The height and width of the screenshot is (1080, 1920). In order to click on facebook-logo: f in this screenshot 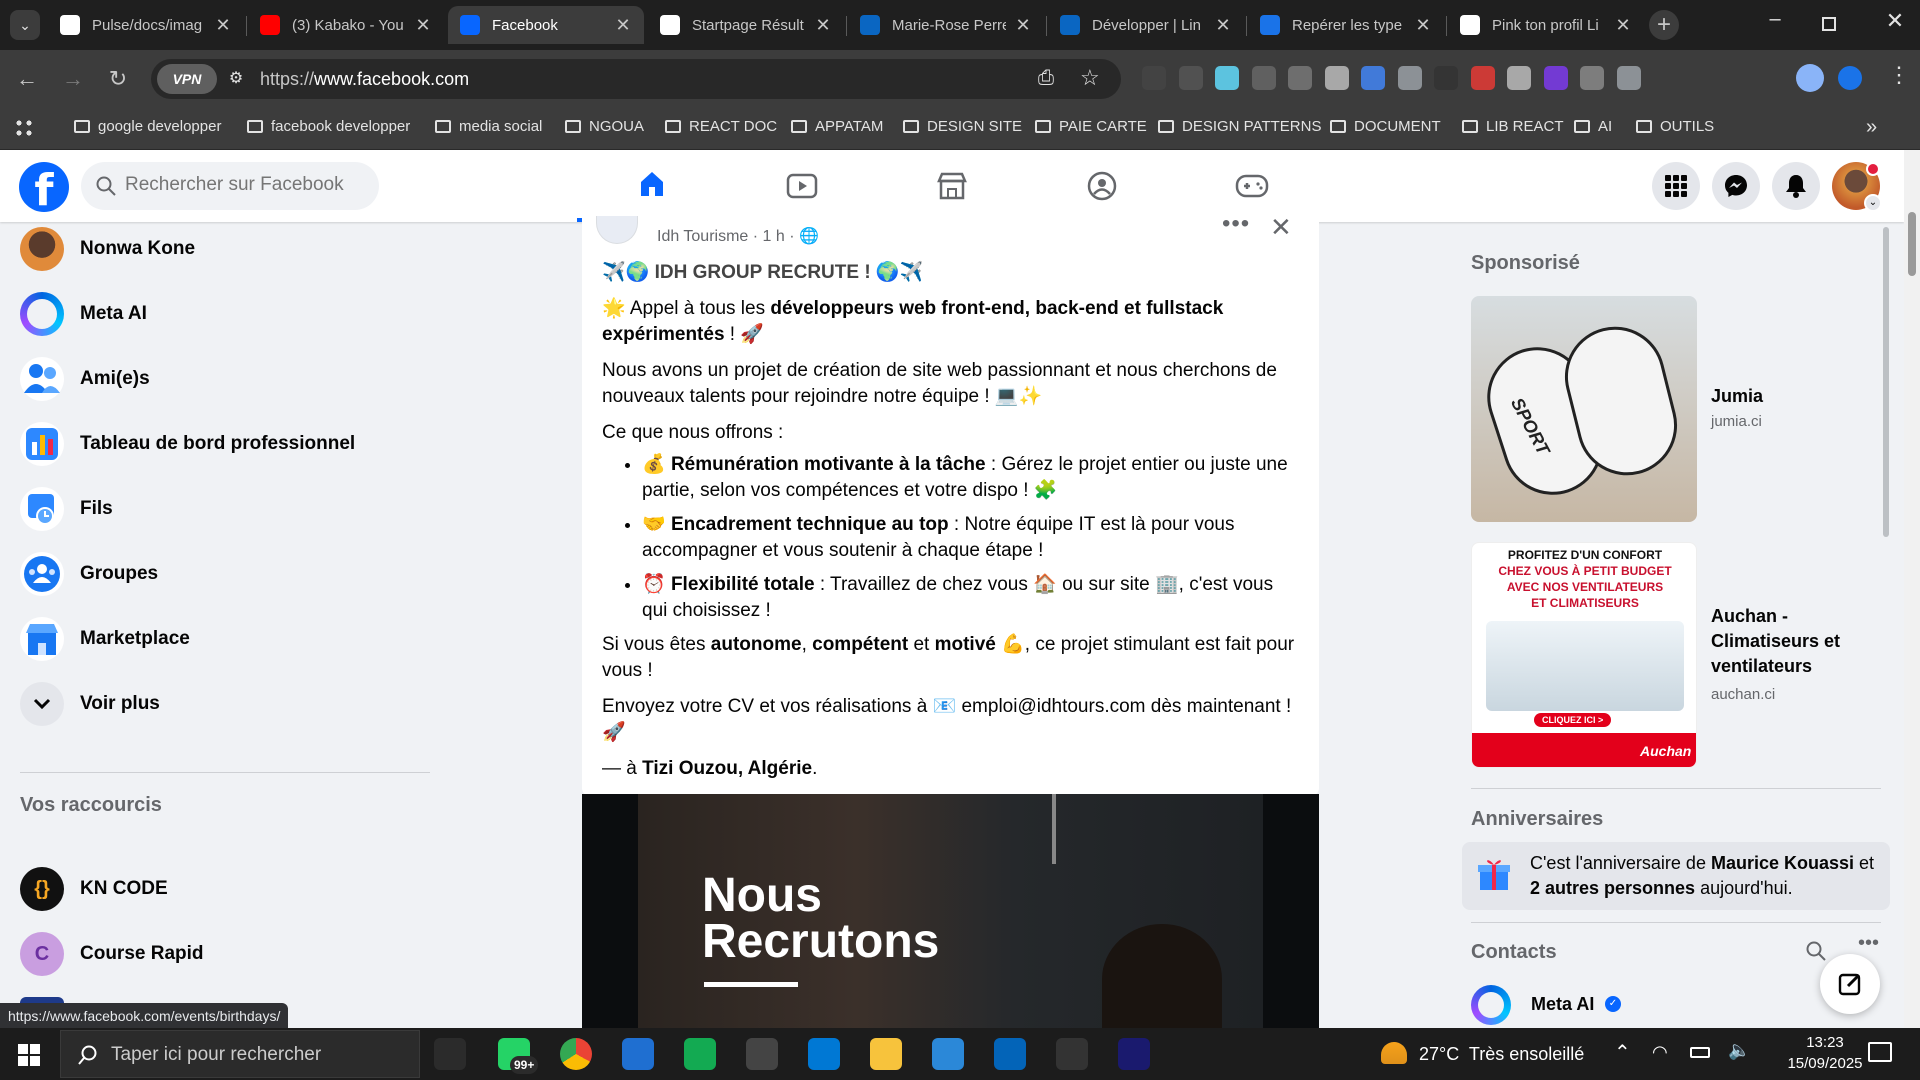, I will do `click(44, 189)`.